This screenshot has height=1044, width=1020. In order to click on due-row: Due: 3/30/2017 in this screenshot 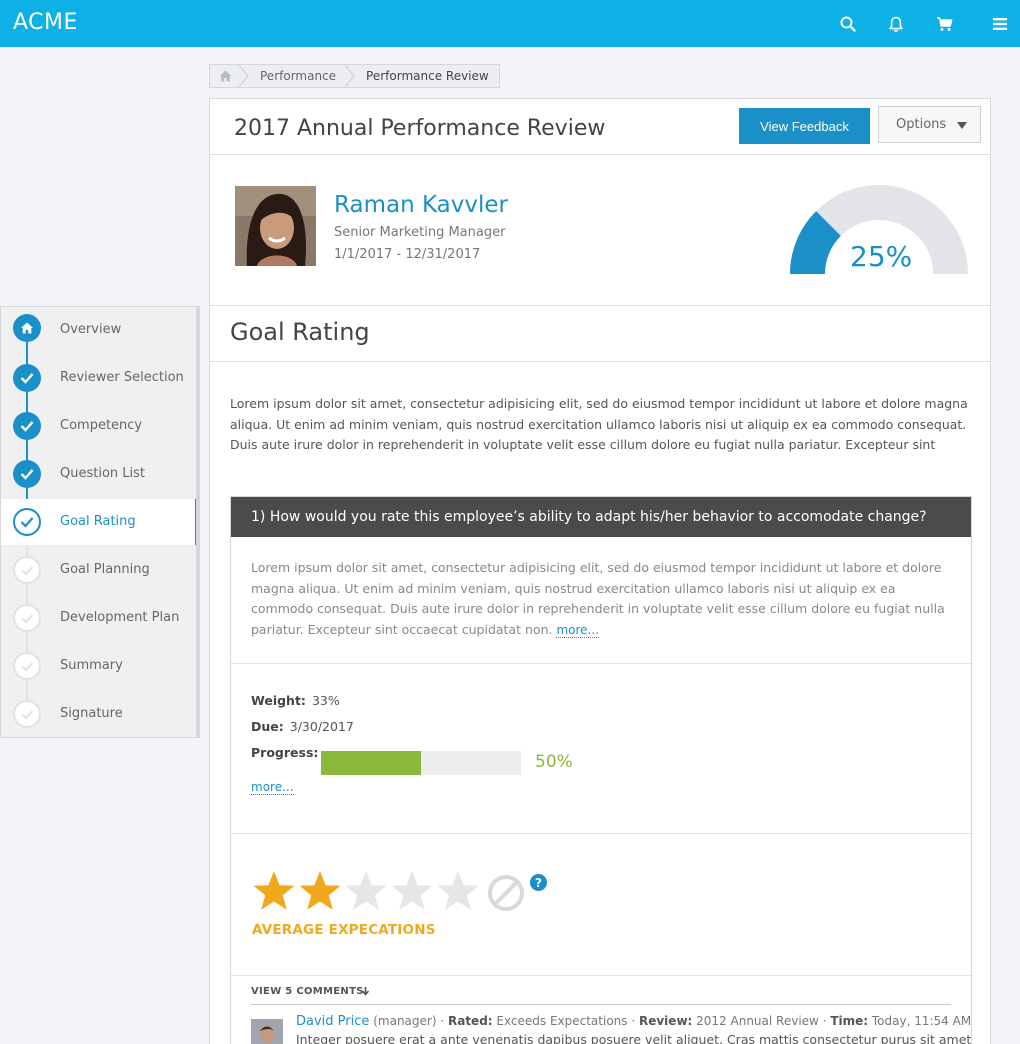, I will do `click(302, 726)`.